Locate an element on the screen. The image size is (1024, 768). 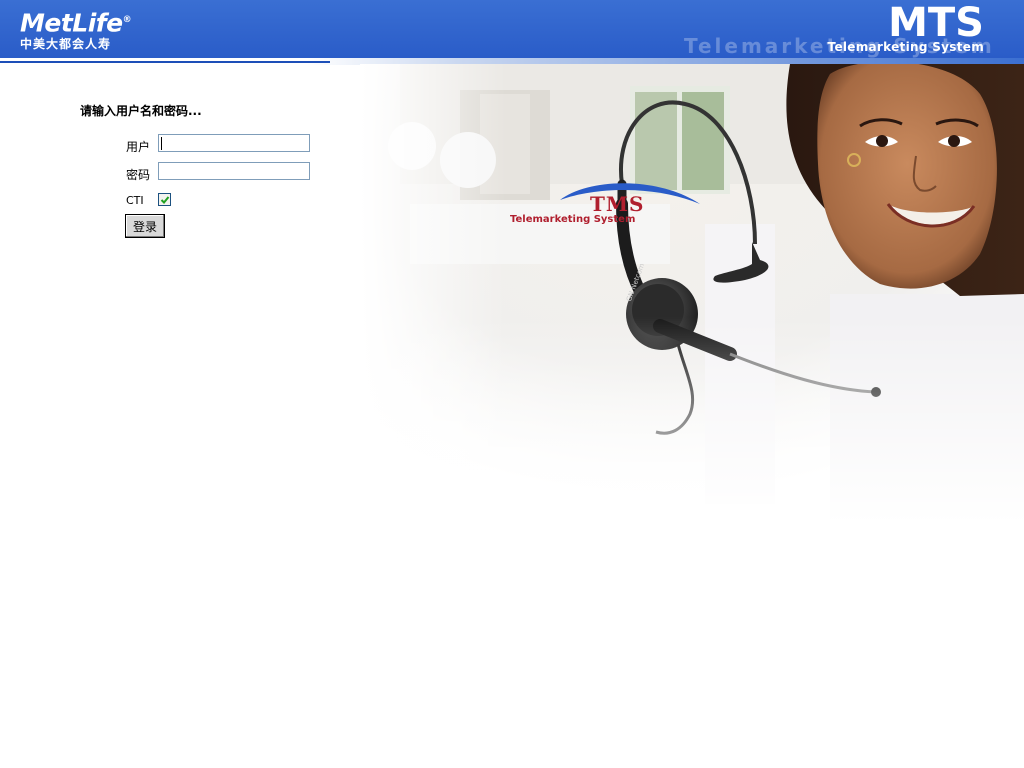
password-input is located at coordinates (234, 171).